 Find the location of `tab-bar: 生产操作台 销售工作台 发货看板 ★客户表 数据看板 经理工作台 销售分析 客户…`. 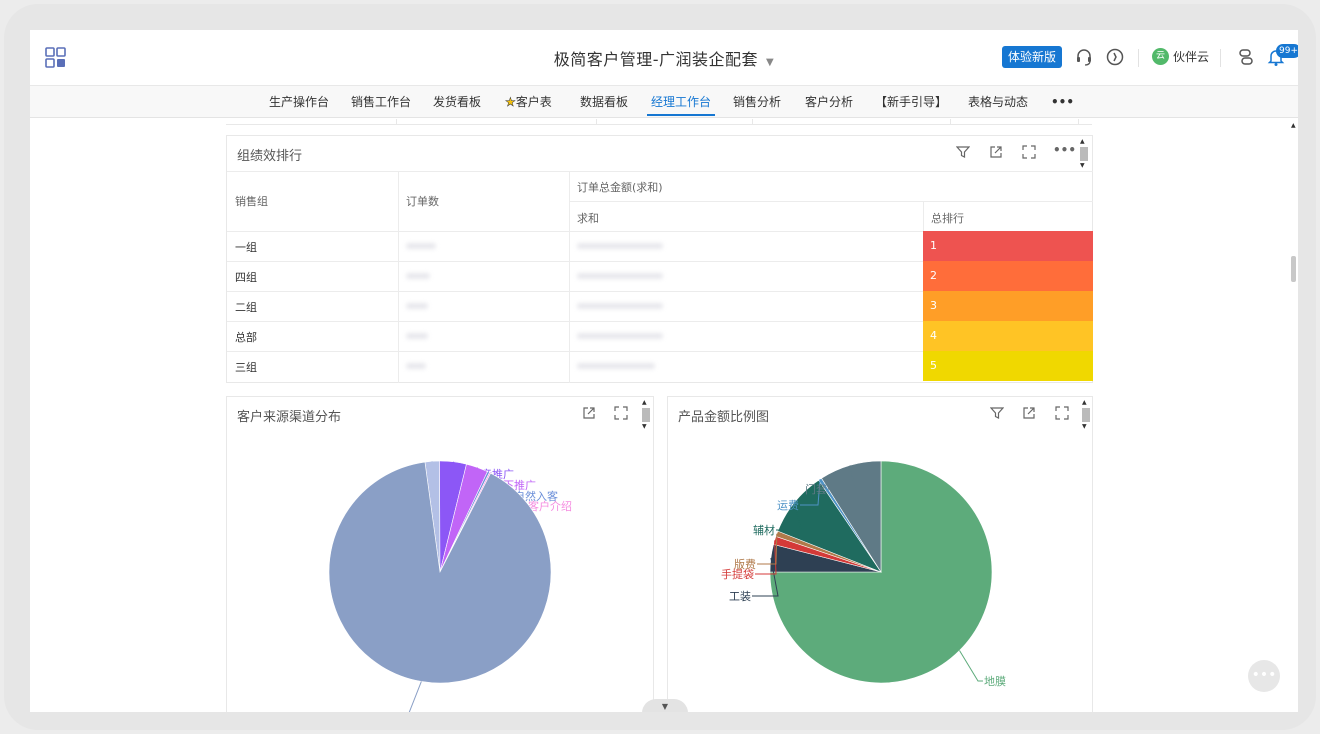

tab-bar: 生产操作台 销售工作台 发货看板 ★客户表 数据看板 经理工作台 销售分析 客户… is located at coordinates (664, 102).